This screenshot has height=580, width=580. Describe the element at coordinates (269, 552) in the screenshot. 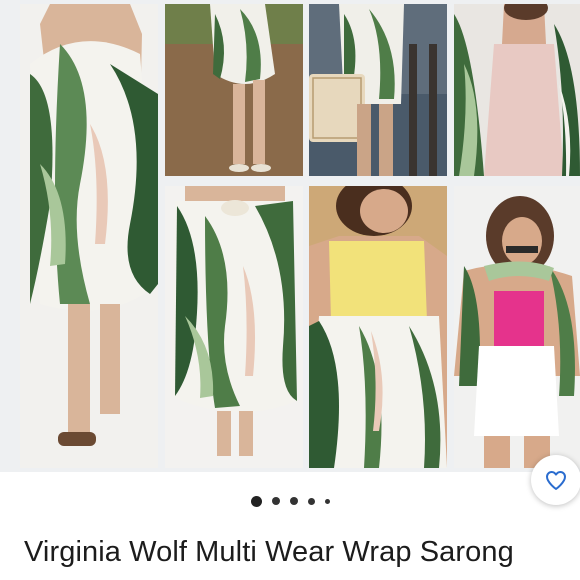

I see `listing-title: Virginia Wolf Multi Wear Wrap Sarong` at that location.